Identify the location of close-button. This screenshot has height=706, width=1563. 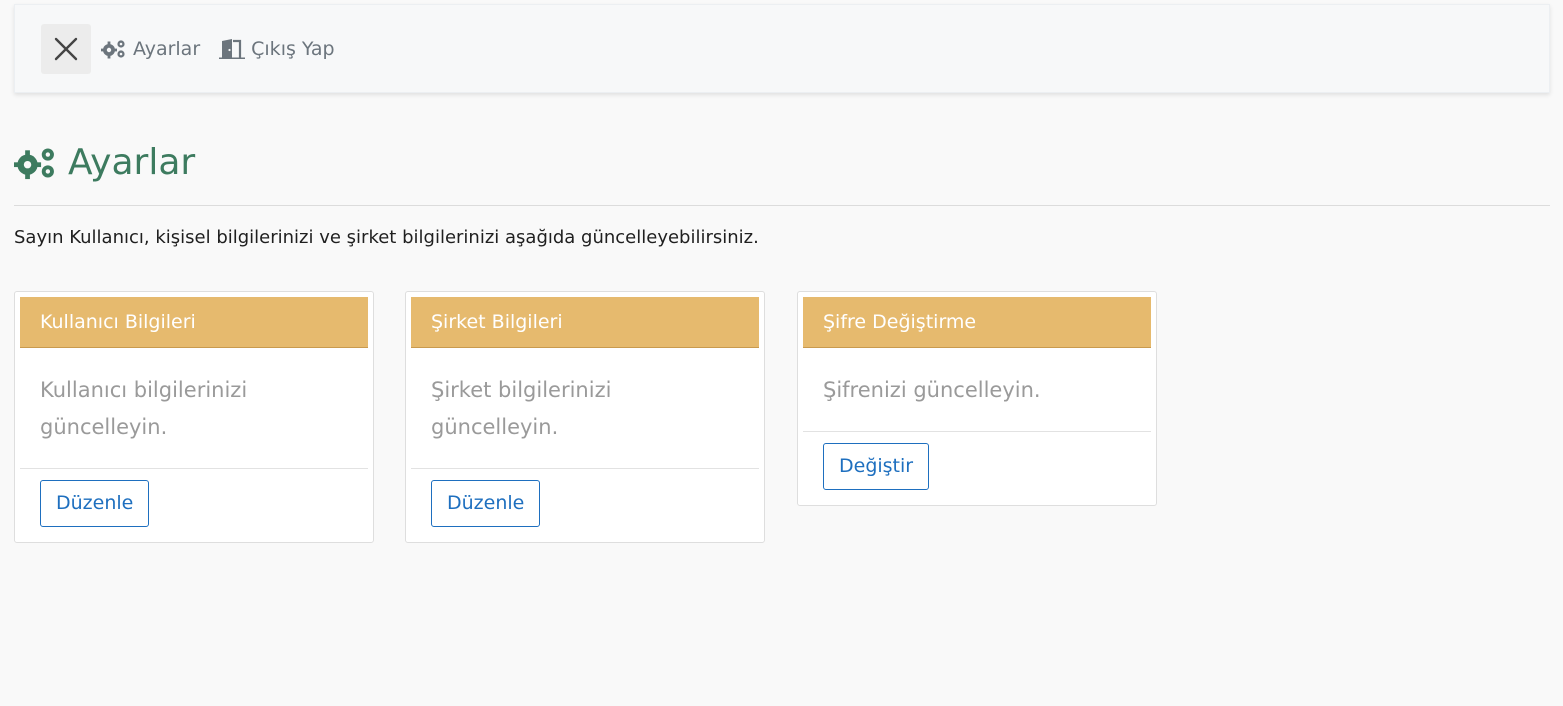
(66, 48).